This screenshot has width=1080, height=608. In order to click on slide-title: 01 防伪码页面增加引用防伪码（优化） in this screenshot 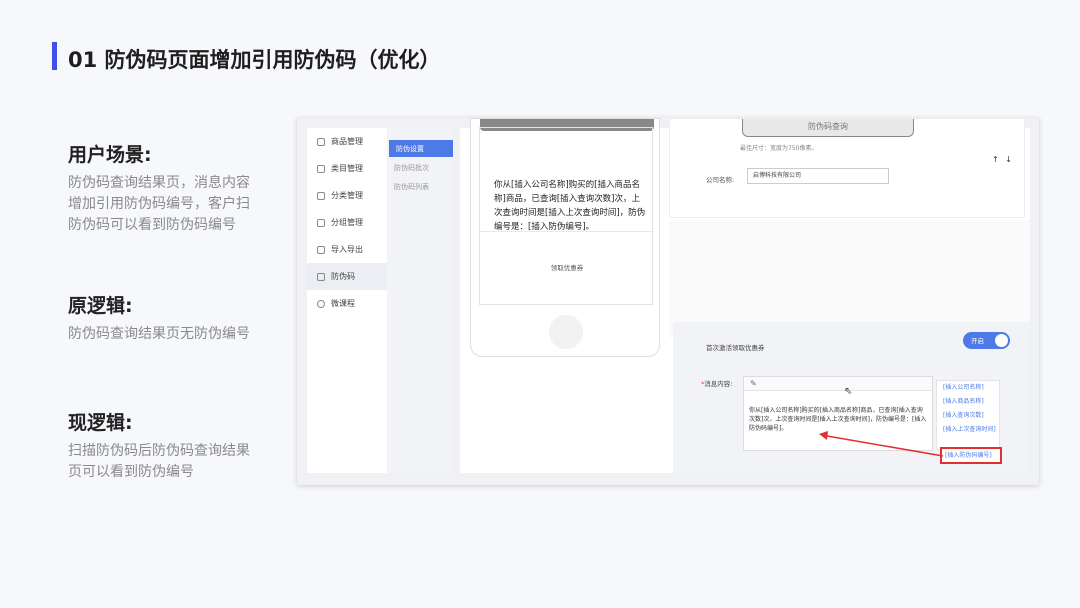, I will do `click(254, 60)`.